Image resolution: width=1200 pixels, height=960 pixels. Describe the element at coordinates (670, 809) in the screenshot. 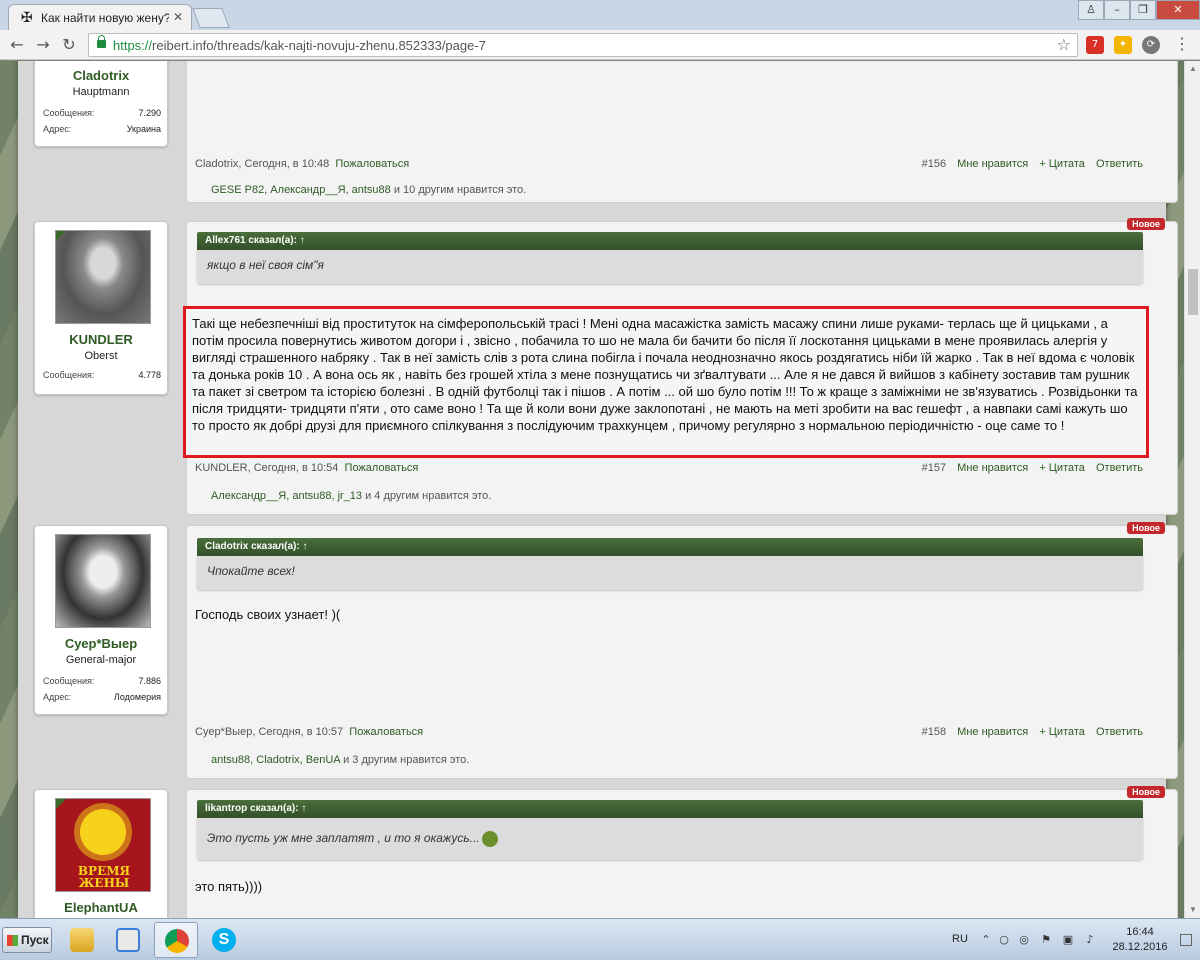

I see `quote-header: likantrop сказал(а): ↑` at that location.